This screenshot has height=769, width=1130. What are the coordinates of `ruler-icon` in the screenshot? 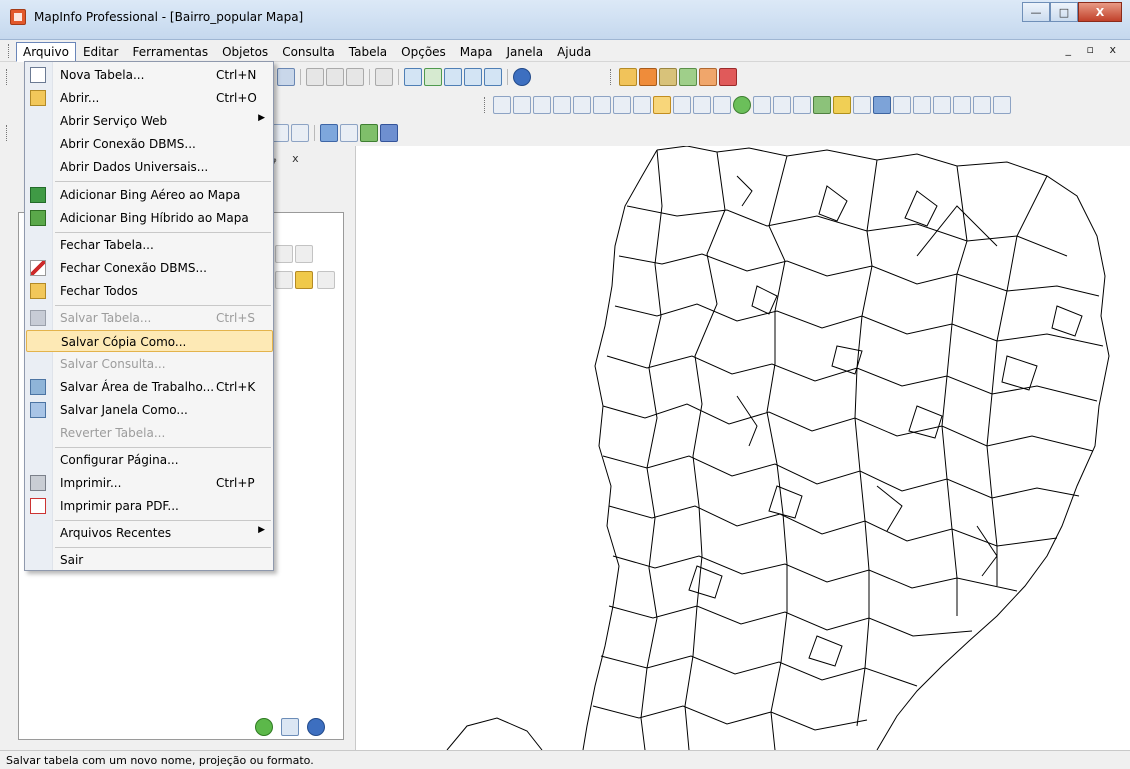 It's located at (842, 105).